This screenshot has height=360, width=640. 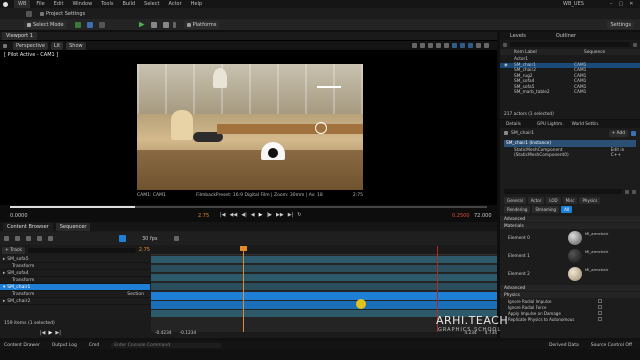 I want to click on step-icon, so click(x=153, y=24).